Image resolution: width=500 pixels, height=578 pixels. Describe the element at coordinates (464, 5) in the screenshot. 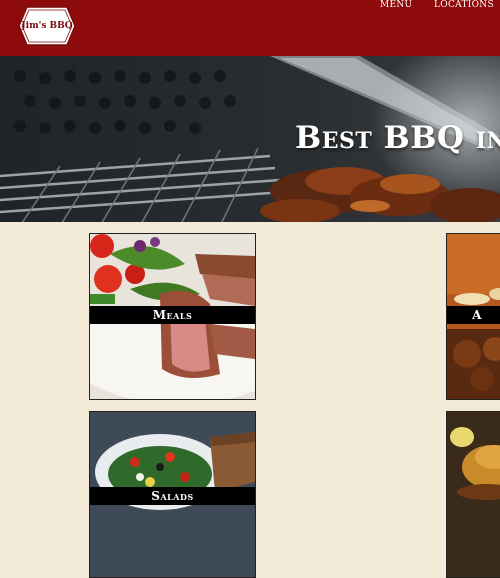

I see `nav-locations-link: LOCATIONS` at that location.